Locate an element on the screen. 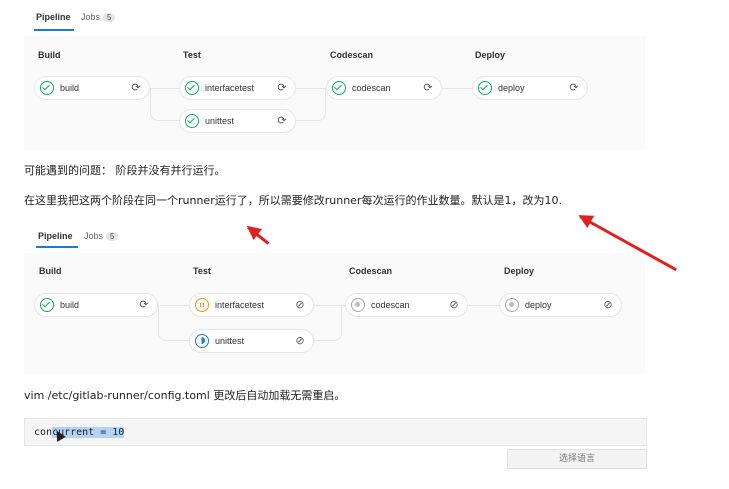  job-codescan: codescan ⟳ is located at coordinates (384, 88).